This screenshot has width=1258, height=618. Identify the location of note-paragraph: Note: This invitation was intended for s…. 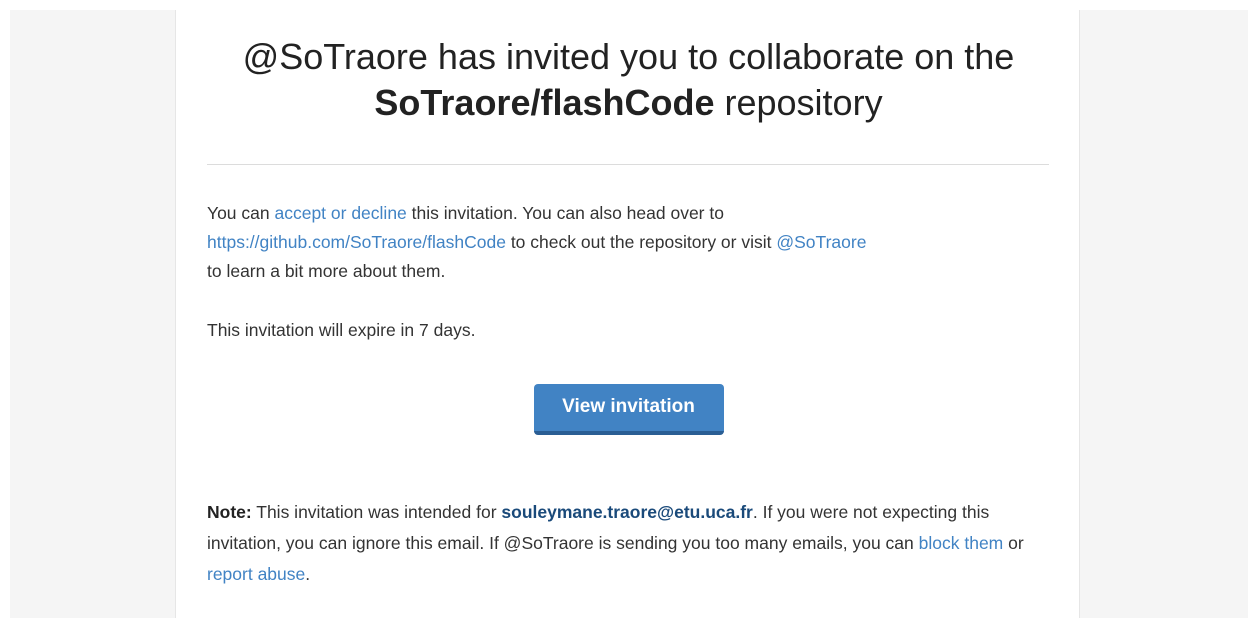
(628, 543).